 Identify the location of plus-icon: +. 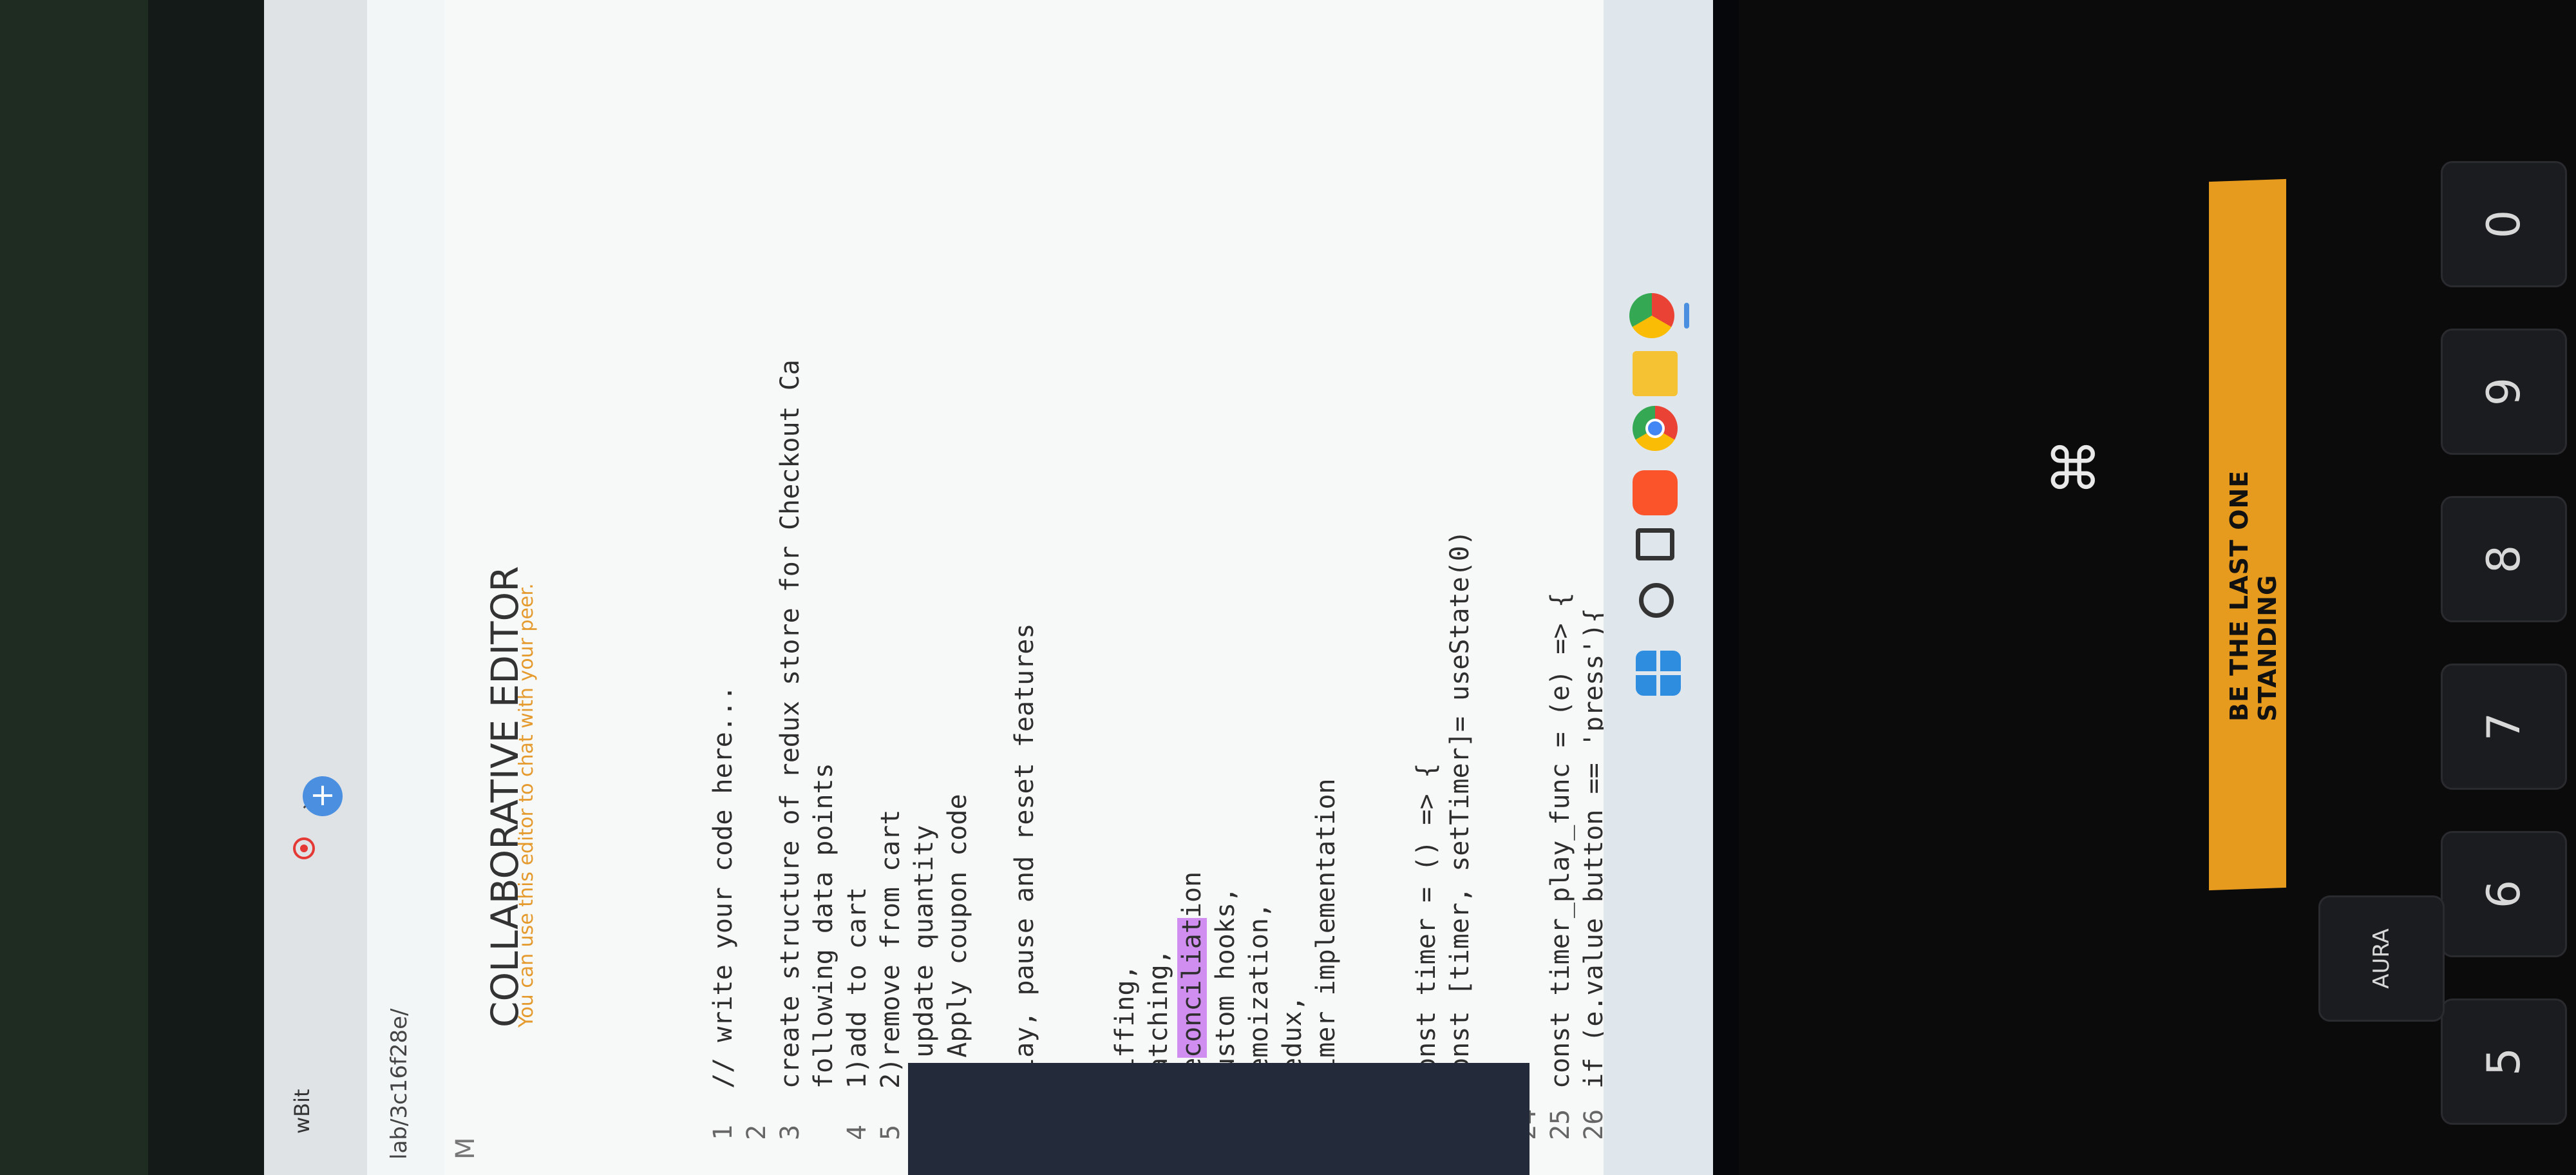
(322, 795).